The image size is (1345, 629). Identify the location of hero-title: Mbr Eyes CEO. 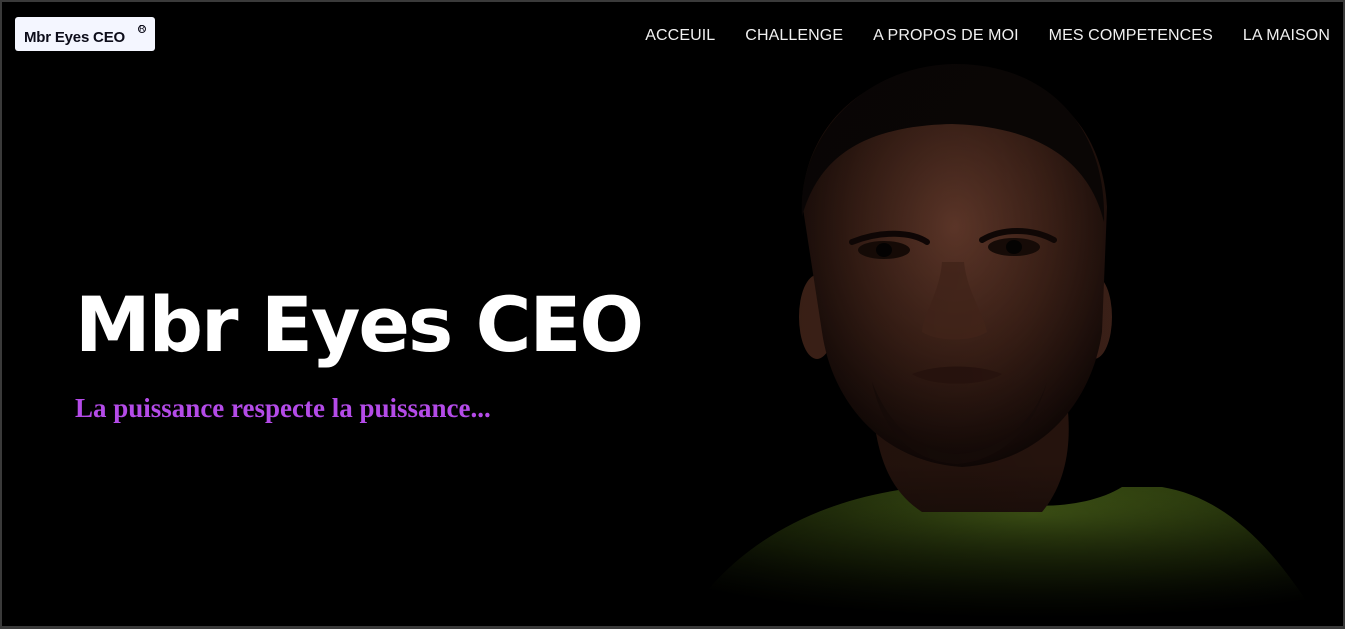
(359, 324).